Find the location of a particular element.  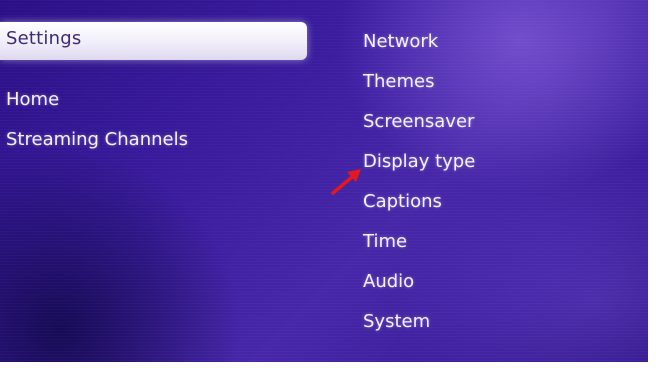

menu-item-home: Home is located at coordinates (32, 99).